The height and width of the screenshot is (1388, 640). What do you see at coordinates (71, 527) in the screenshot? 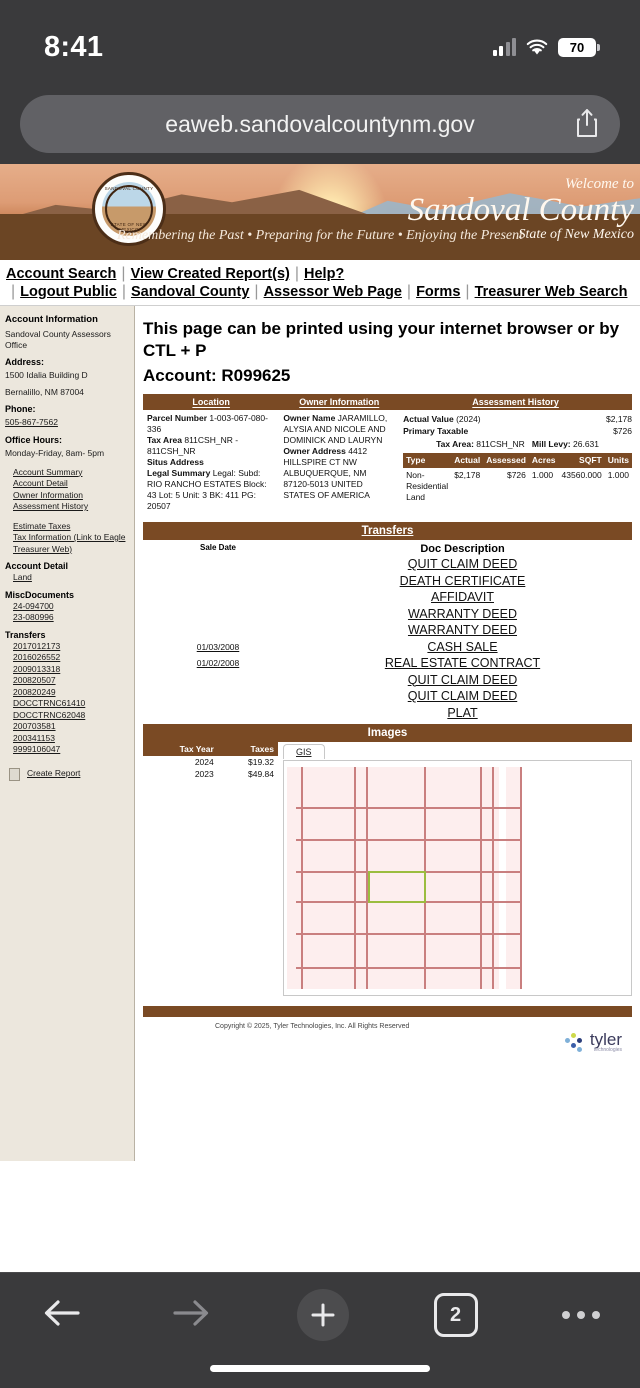
I see `sidebar-link-estimate-taxes: Estimate Taxes` at bounding box center [71, 527].